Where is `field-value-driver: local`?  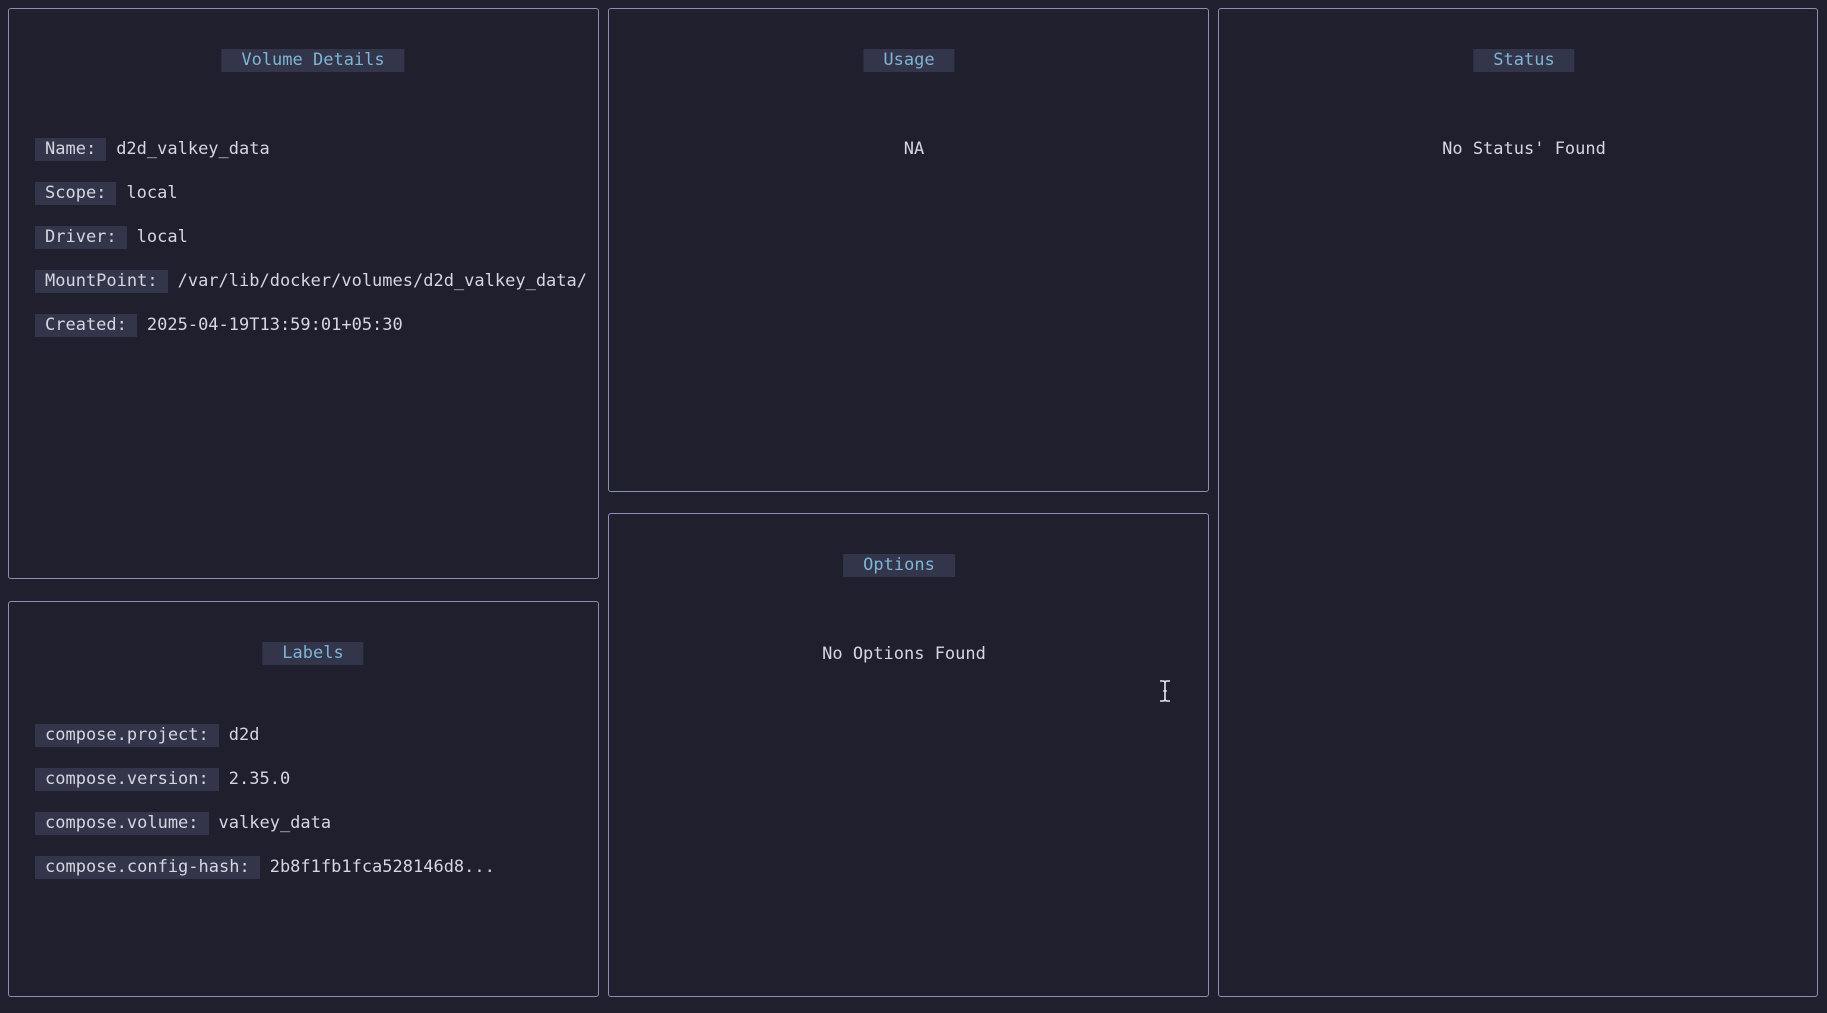
field-value-driver: local is located at coordinates (162, 237).